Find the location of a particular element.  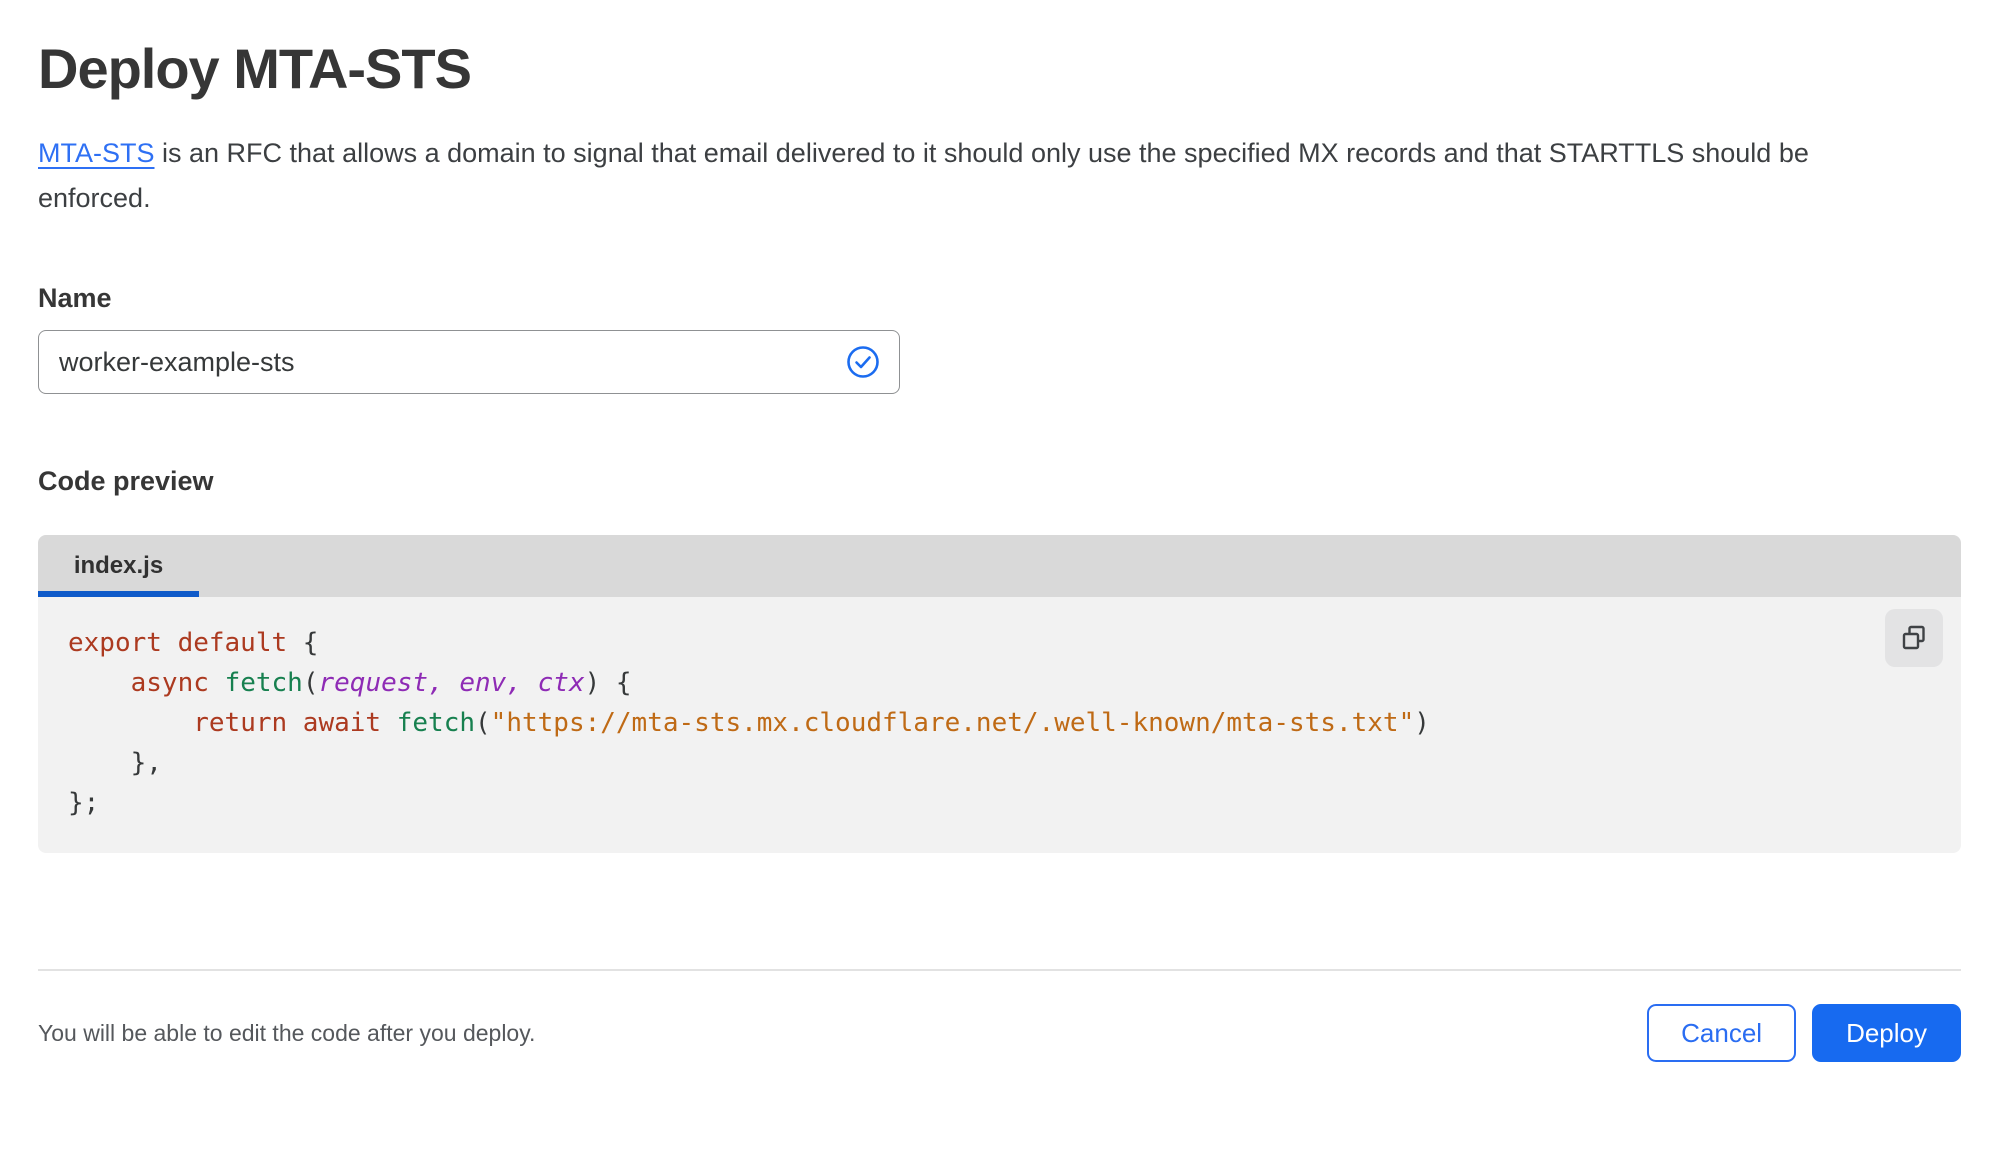

name-label: Name is located at coordinates (75, 298).